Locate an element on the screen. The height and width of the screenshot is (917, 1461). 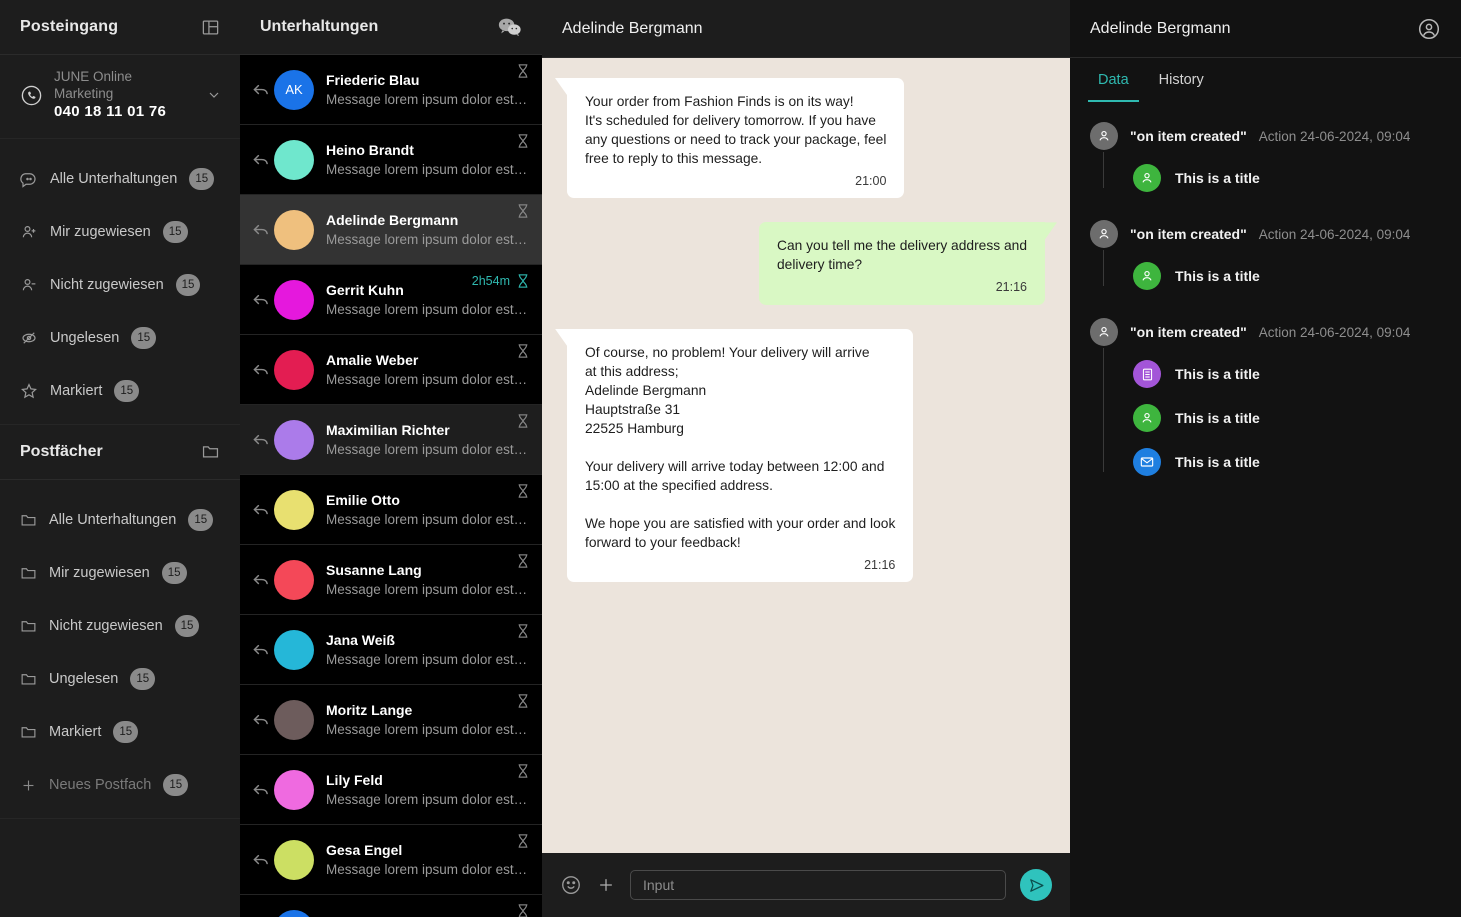
mailbox-item-markiert: Markiert 15 is located at coordinates (120, 732).